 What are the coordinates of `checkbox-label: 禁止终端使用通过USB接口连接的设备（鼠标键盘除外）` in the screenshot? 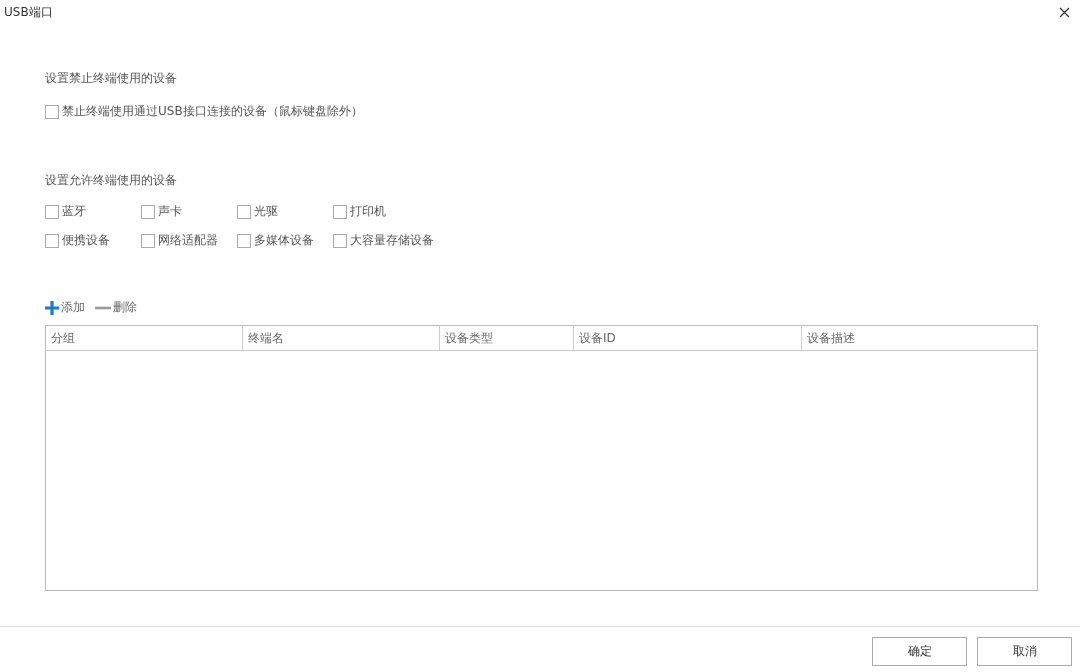 It's located at (212, 111).